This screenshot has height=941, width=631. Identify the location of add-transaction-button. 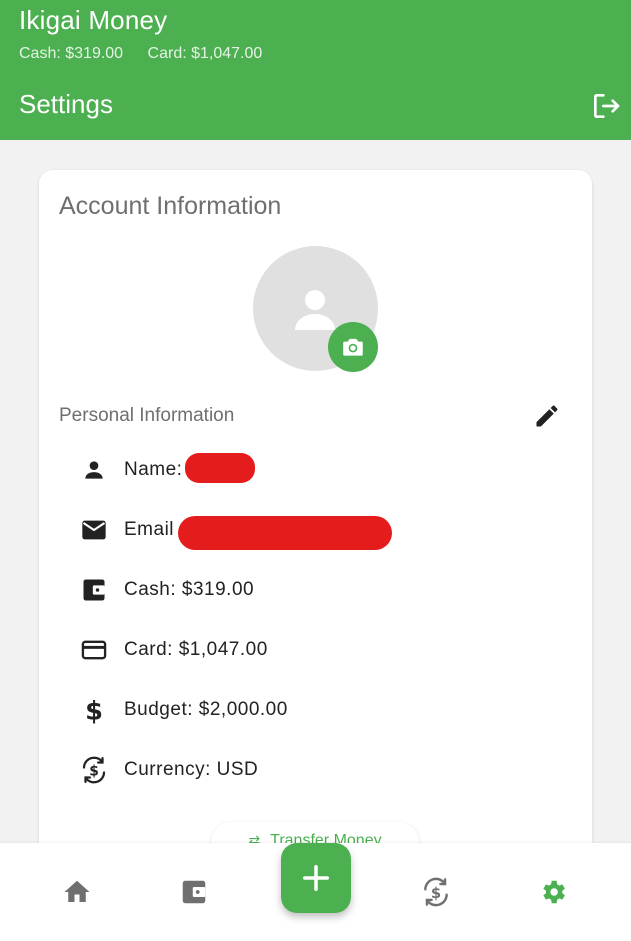
(316, 878).